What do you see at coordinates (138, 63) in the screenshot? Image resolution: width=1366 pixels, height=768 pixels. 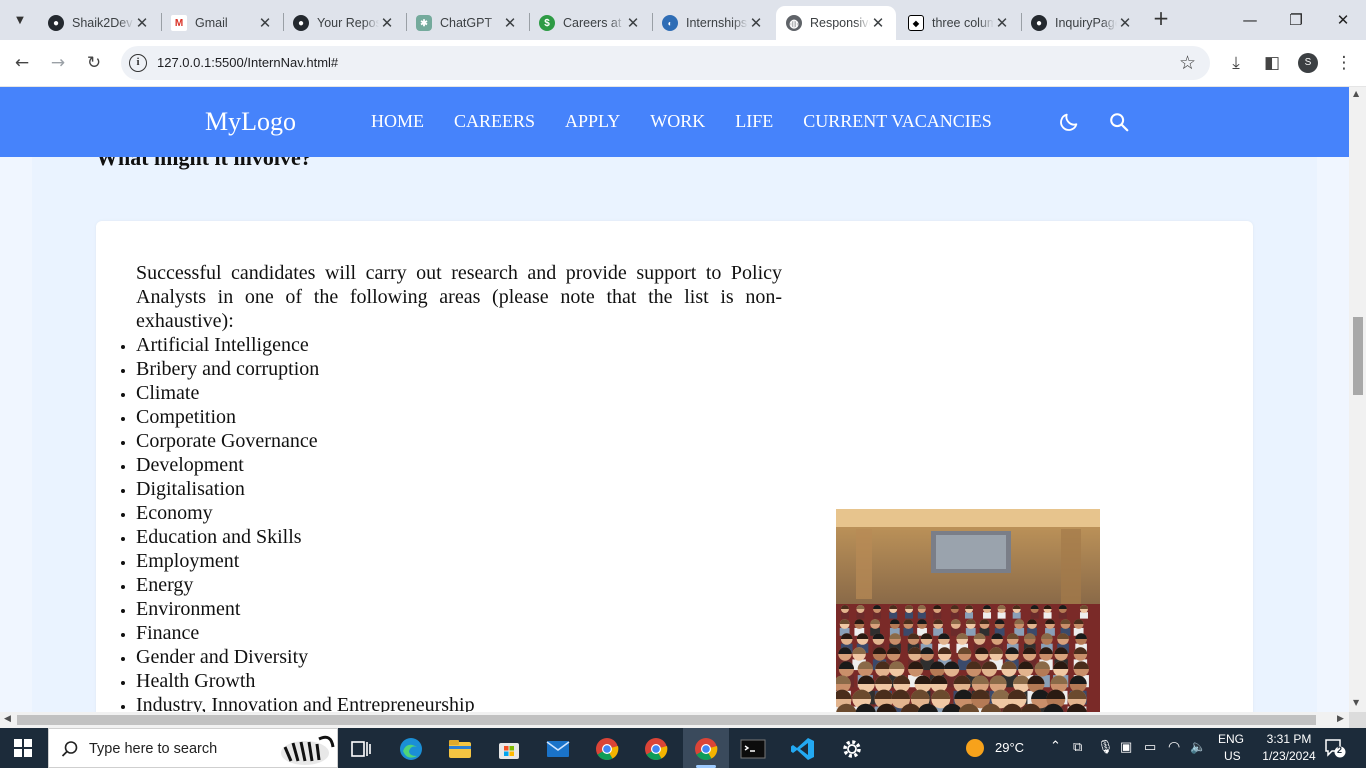 I see `site-info-icon: i` at bounding box center [138, 63].